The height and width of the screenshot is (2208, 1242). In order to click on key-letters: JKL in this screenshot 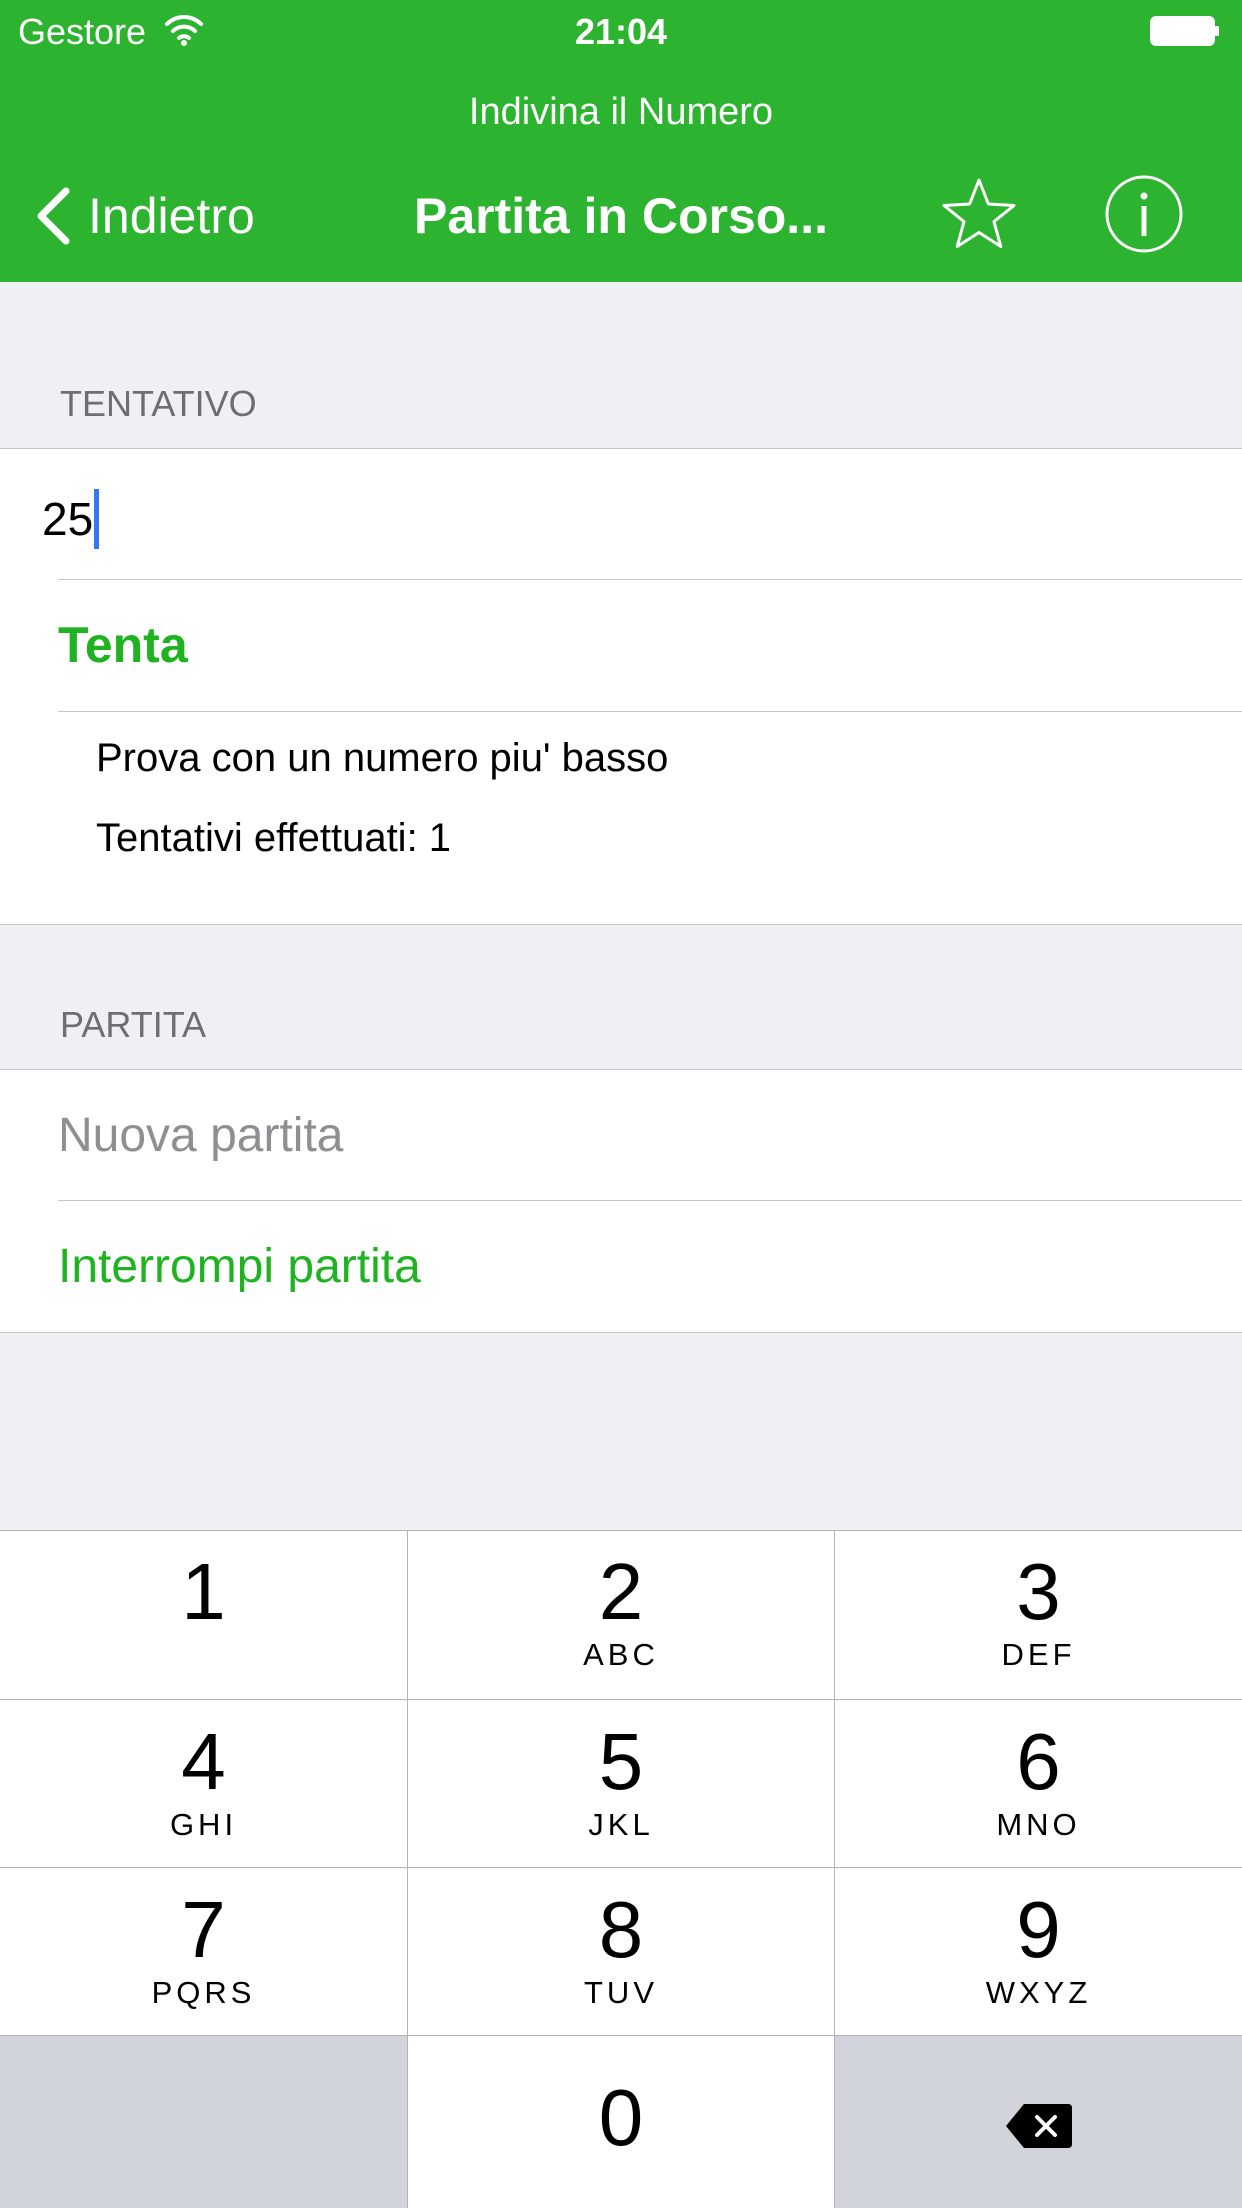, I will do `click(621, 1824)`.